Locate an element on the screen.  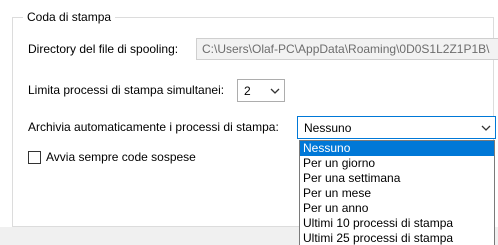
archive-option-one-year: Per un anno is located at coordinates (397, 208).